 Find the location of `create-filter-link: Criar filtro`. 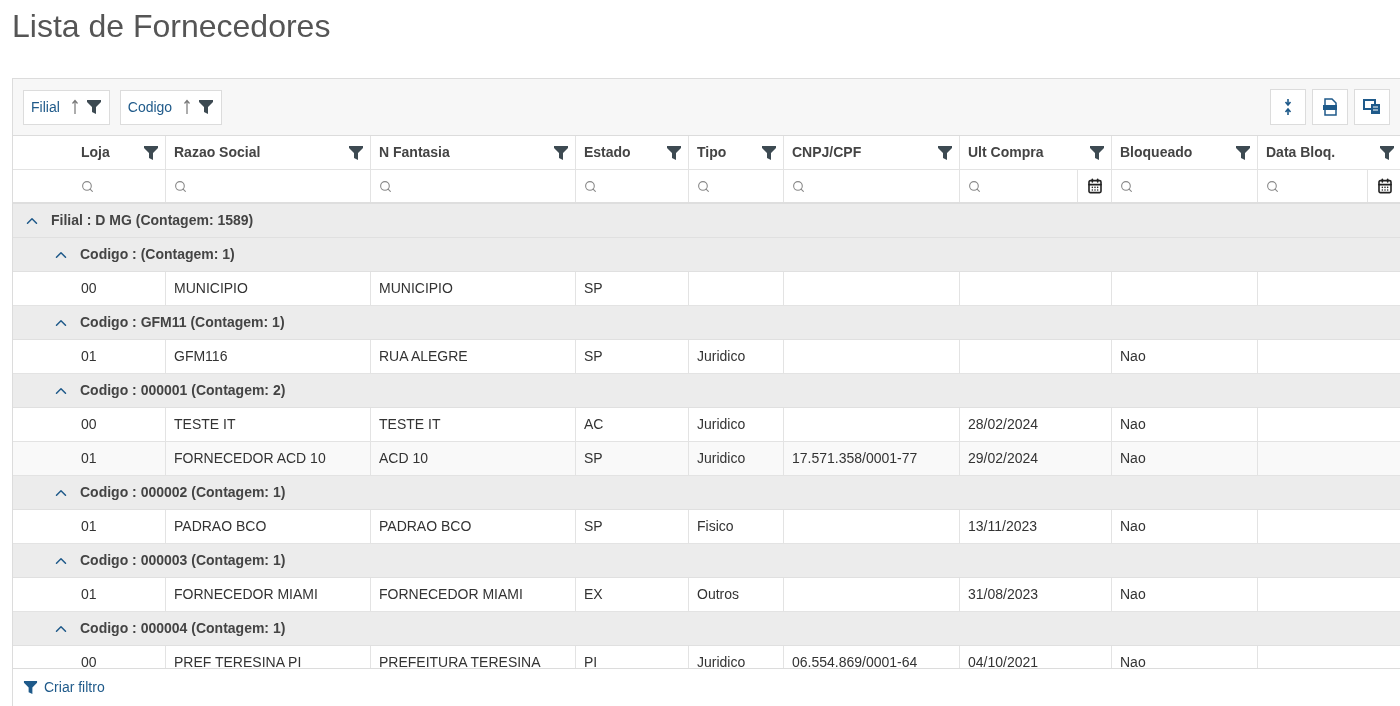

create-filter-link: Criar filtro is located at coordinates (74, 687).